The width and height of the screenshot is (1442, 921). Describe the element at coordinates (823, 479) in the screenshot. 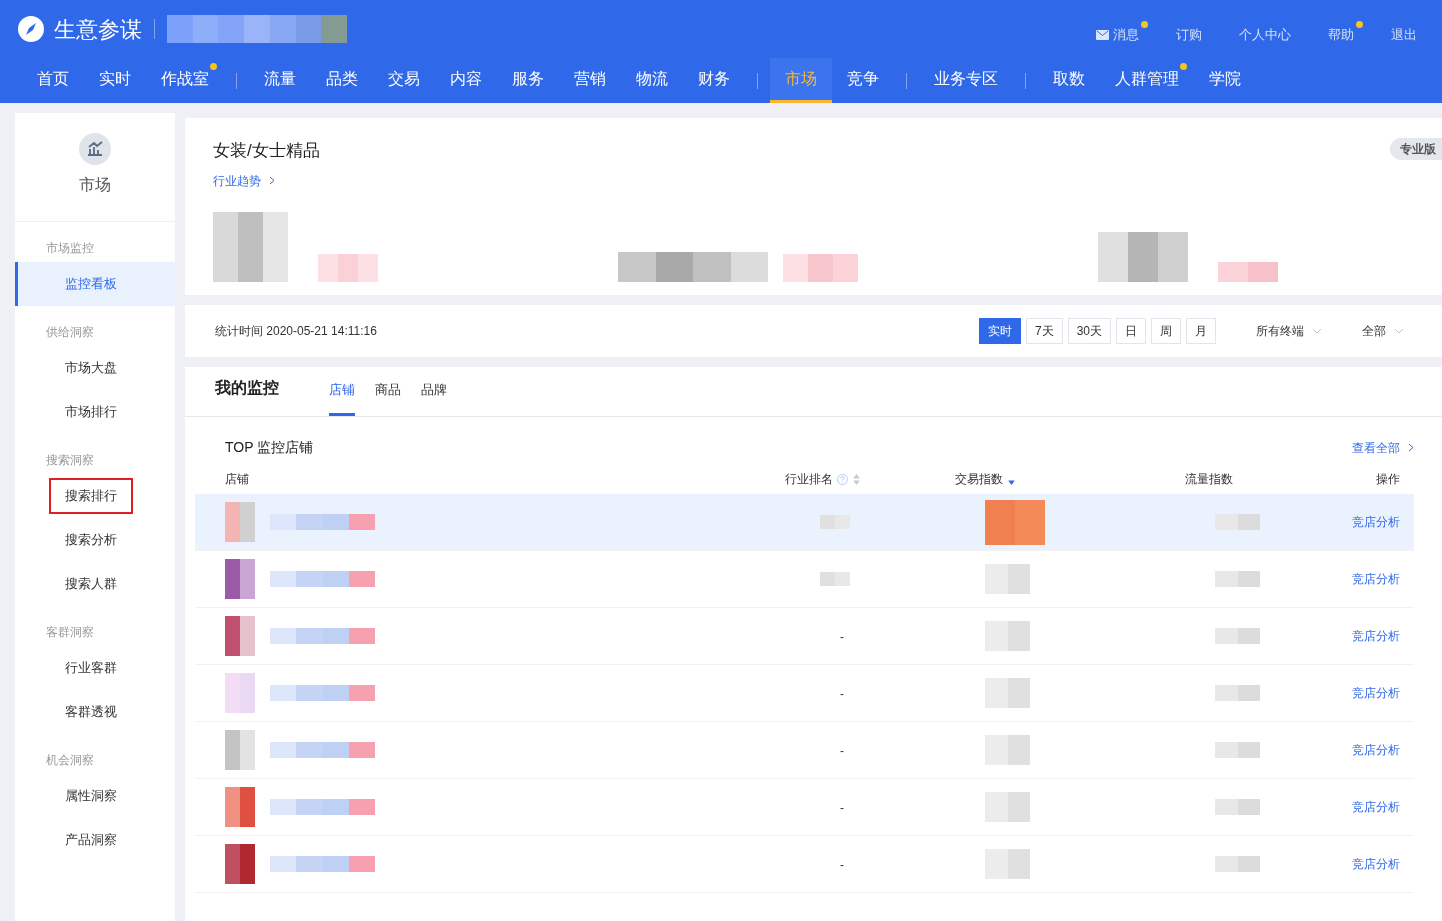

I see `column-header: 行业排名` at that location.